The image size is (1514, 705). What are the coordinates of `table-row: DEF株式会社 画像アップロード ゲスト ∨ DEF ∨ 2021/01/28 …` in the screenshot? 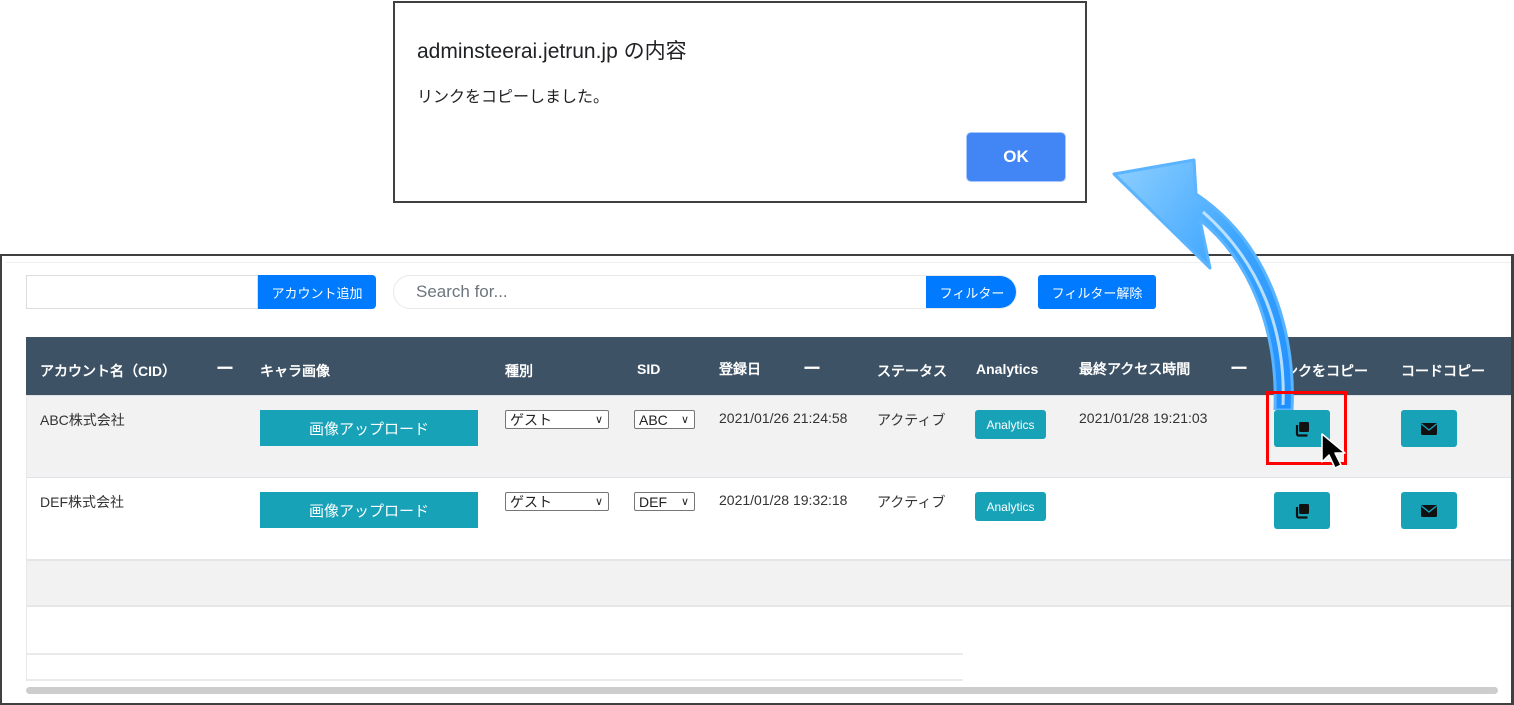 It's located at (768, 518).